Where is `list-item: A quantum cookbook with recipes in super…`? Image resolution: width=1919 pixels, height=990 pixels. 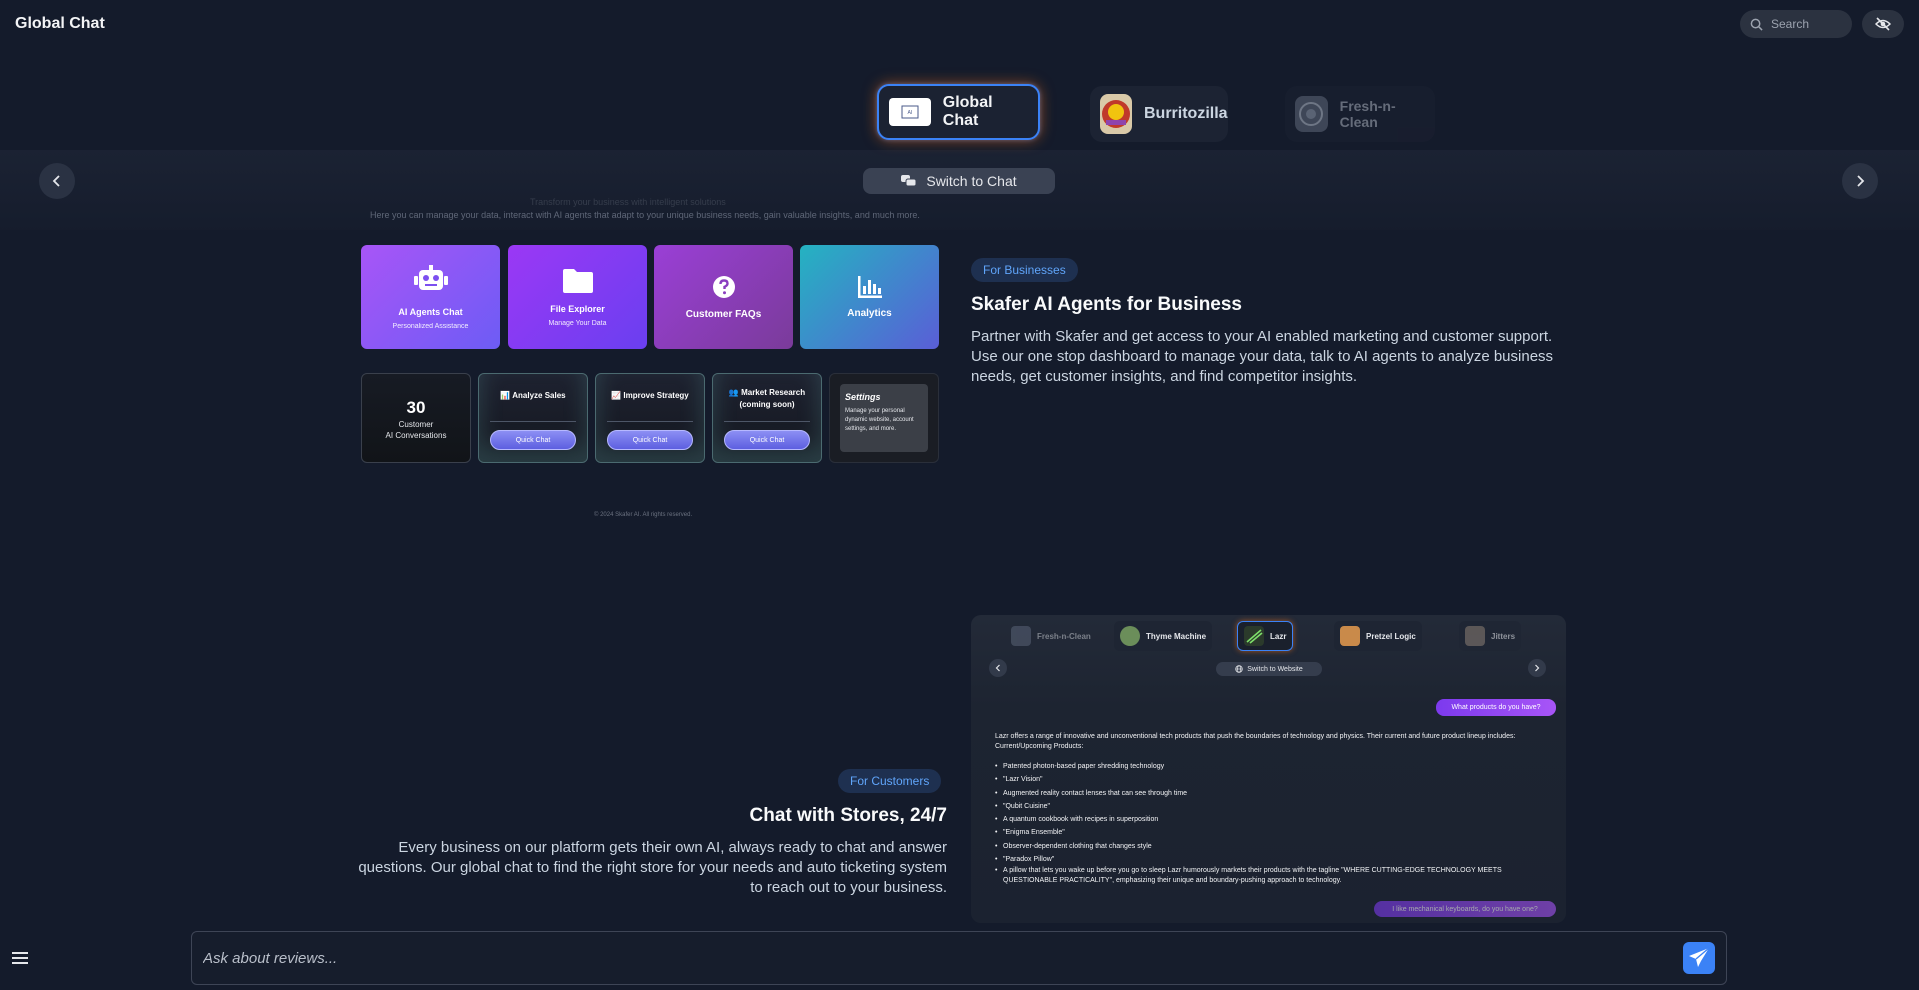 list-item: A quantum cookbook with recipes in super… is located at coordinates (1275, 820).